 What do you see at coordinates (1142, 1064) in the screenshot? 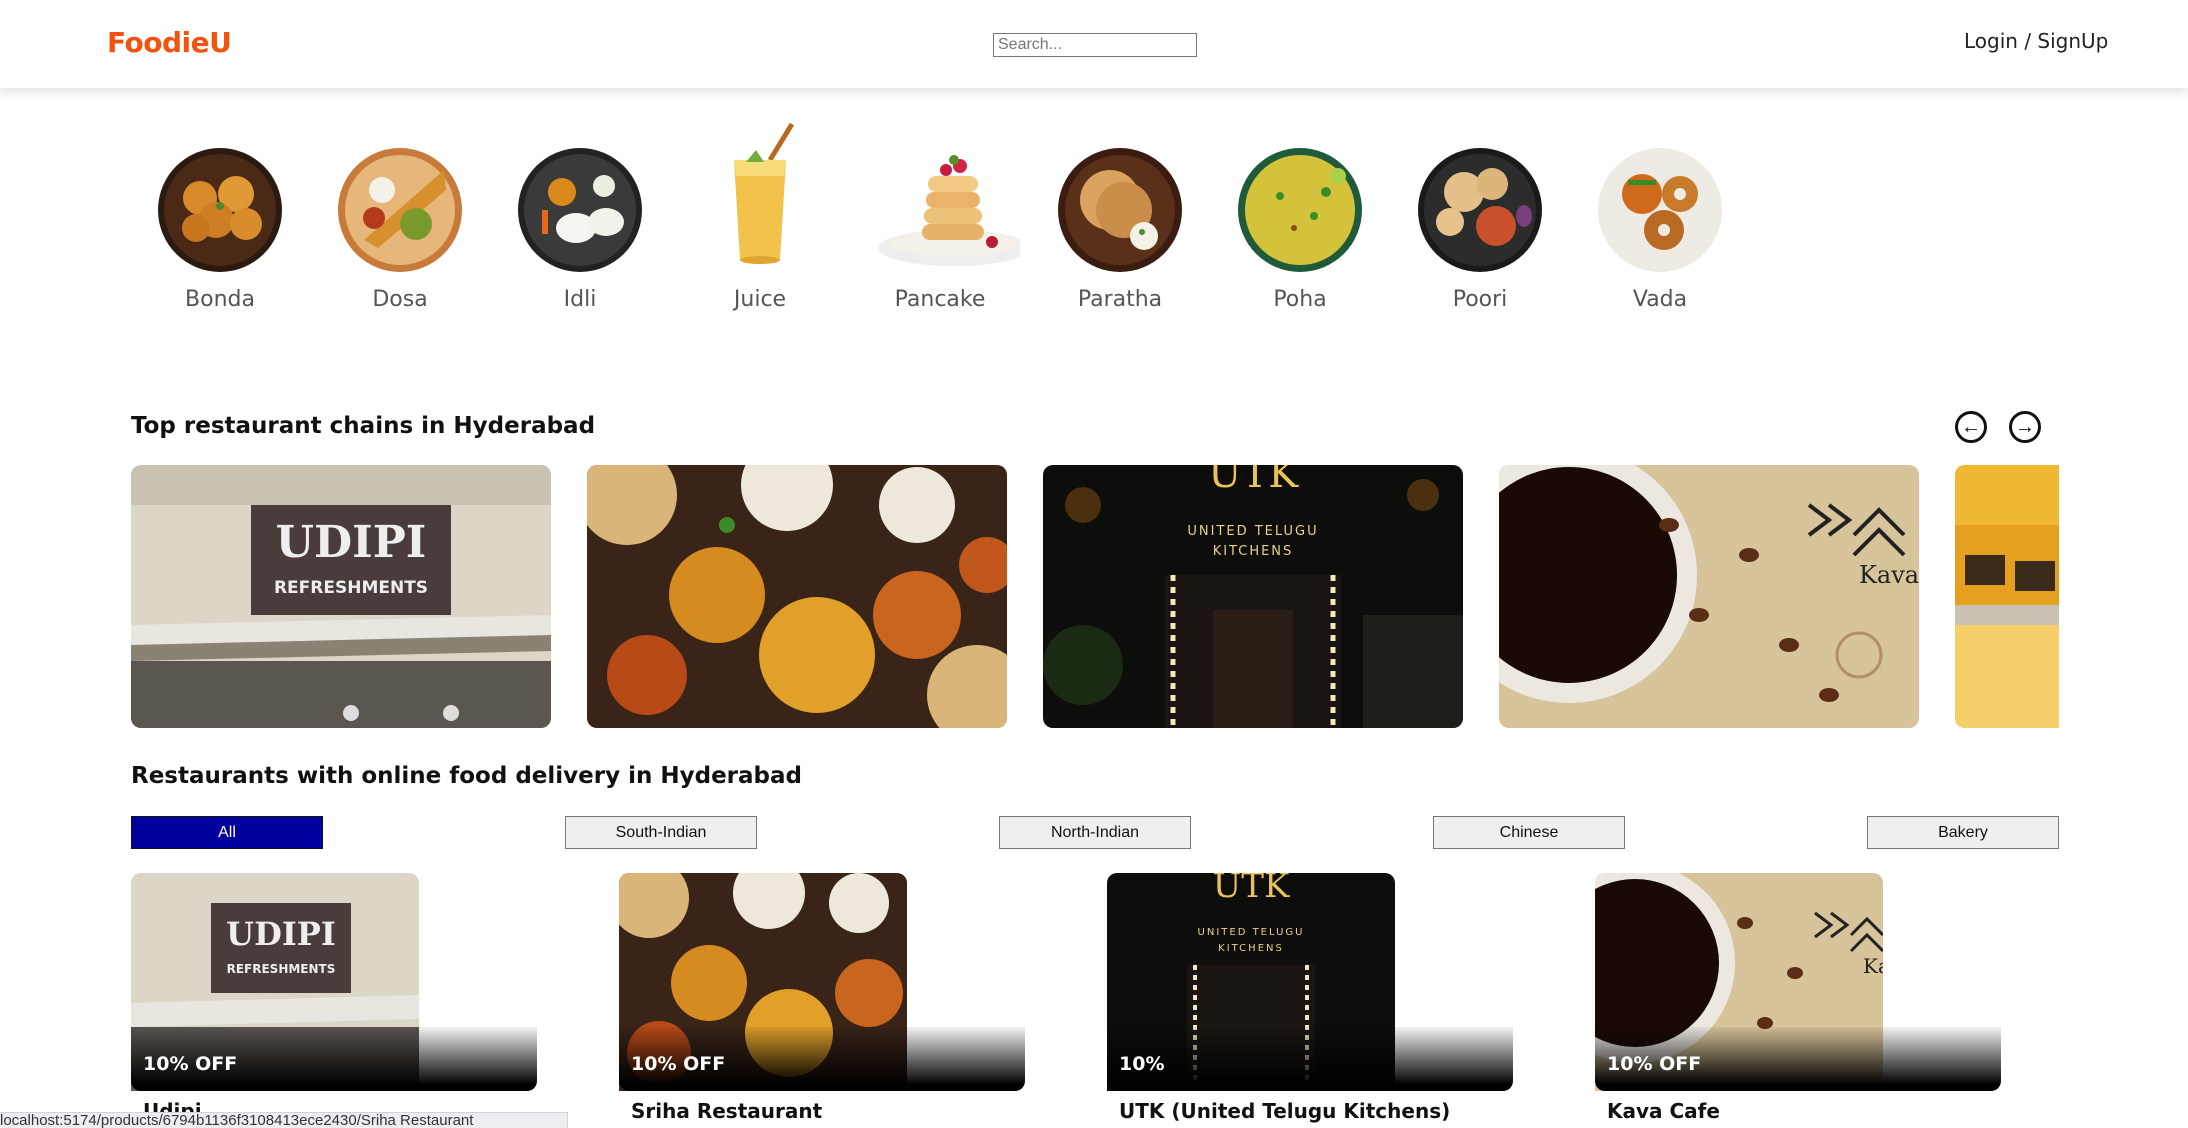
I see `offer-badge: 10%` at bounding box center [1142, 1064].